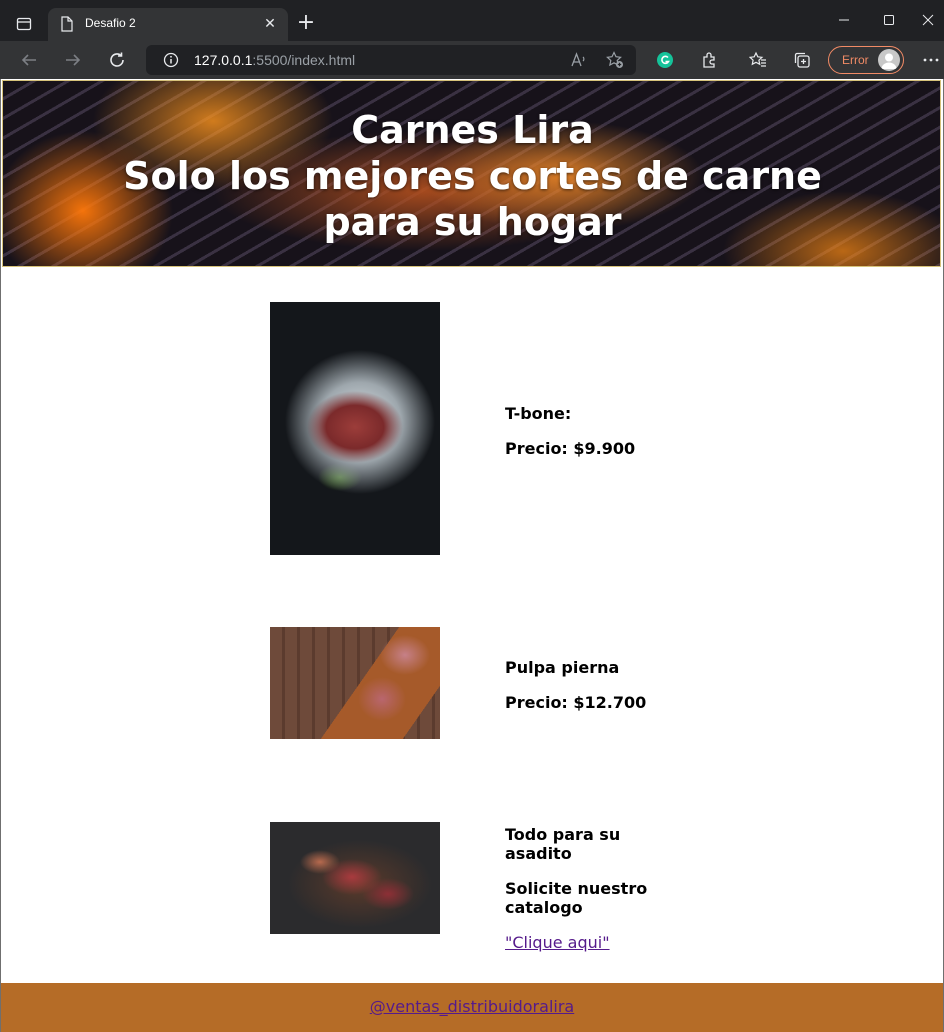 Image resolution: width=944 pixels, height=1032 pixels. I want to click on footer: @ventas_distribuidoralira, so click(472, 1007).